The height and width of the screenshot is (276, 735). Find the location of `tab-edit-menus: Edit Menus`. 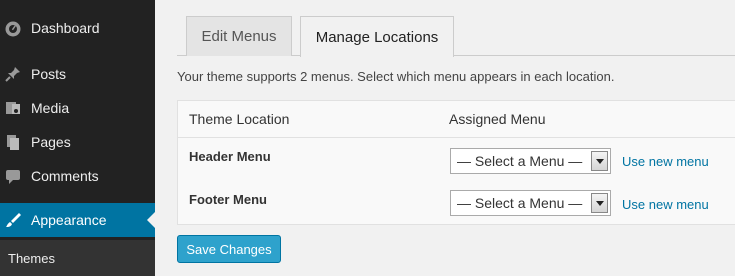

tab-edit-menus: Edit Menus is located at coordinates (239, 36).